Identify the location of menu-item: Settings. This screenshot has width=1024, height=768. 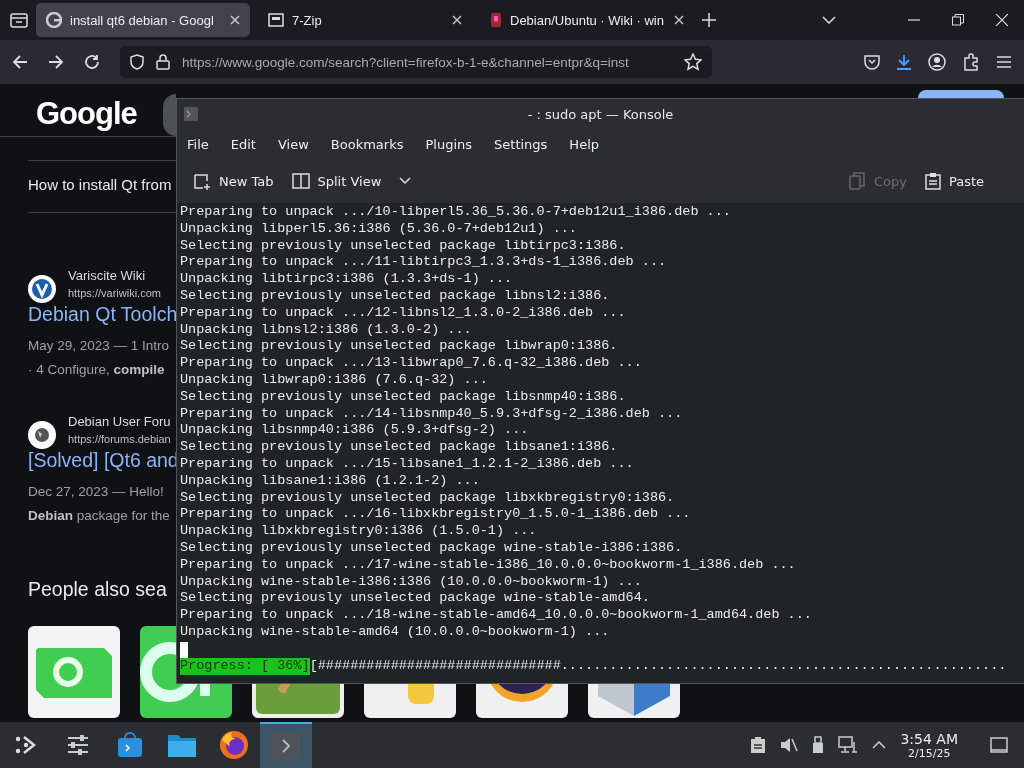
(521, 144).